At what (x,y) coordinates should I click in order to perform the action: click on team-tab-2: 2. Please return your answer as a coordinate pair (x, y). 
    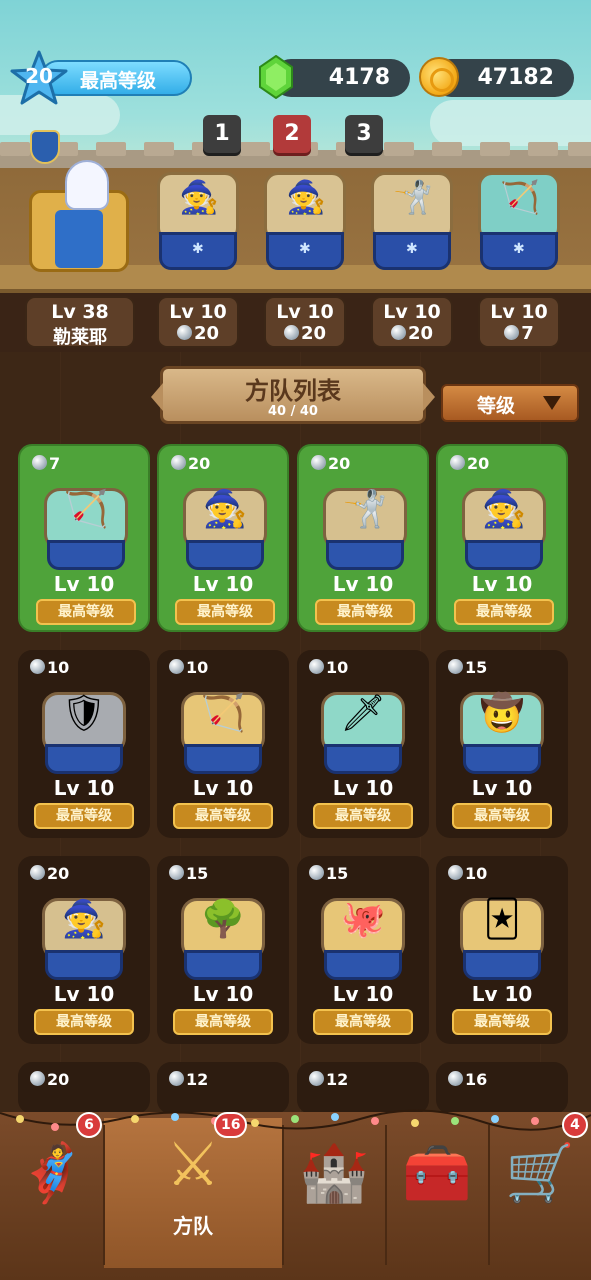
    Looking at the image, I should click on (292, 134).